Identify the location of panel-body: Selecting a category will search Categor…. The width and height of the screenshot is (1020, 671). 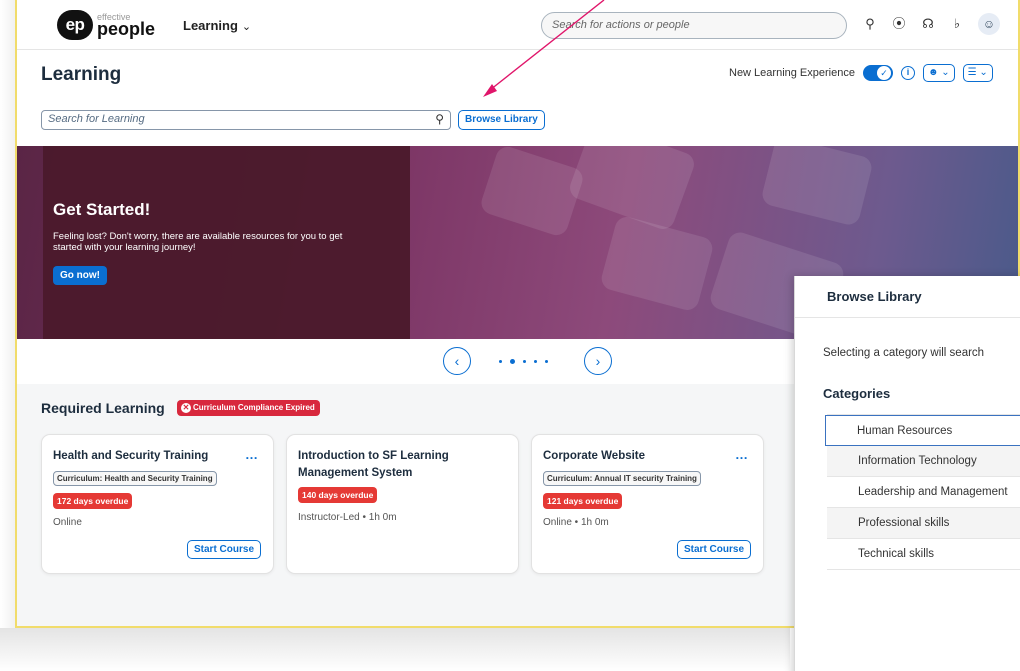
(907, 494).